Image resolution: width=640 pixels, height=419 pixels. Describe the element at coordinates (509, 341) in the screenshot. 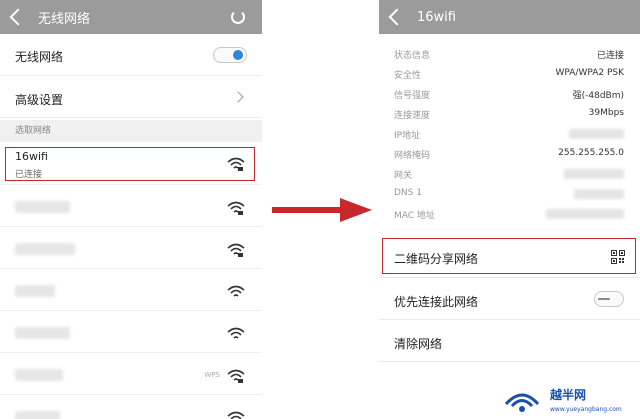

I see `forget-network-row: 清除网络` at that location.